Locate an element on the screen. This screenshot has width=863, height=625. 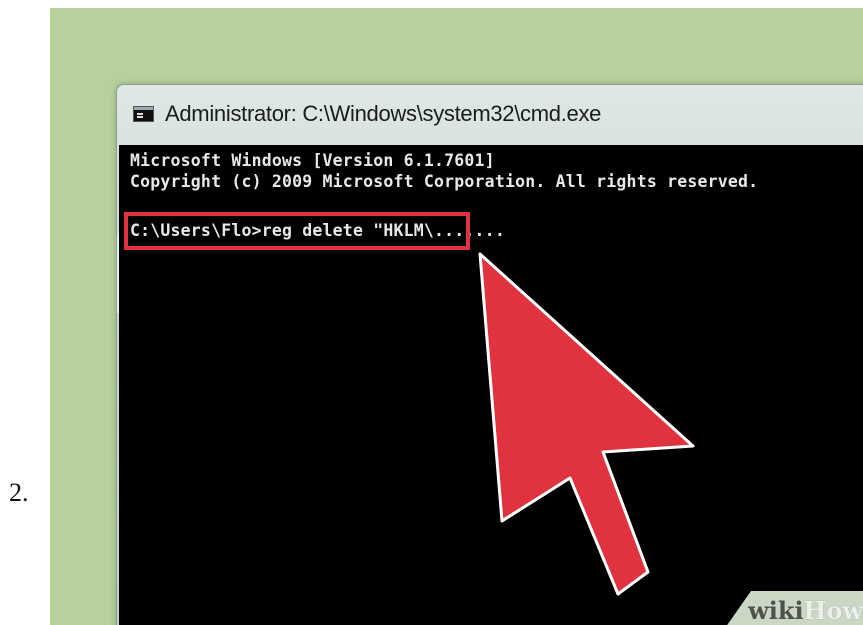
command-highlight-box is located at coordinates (297, 231).